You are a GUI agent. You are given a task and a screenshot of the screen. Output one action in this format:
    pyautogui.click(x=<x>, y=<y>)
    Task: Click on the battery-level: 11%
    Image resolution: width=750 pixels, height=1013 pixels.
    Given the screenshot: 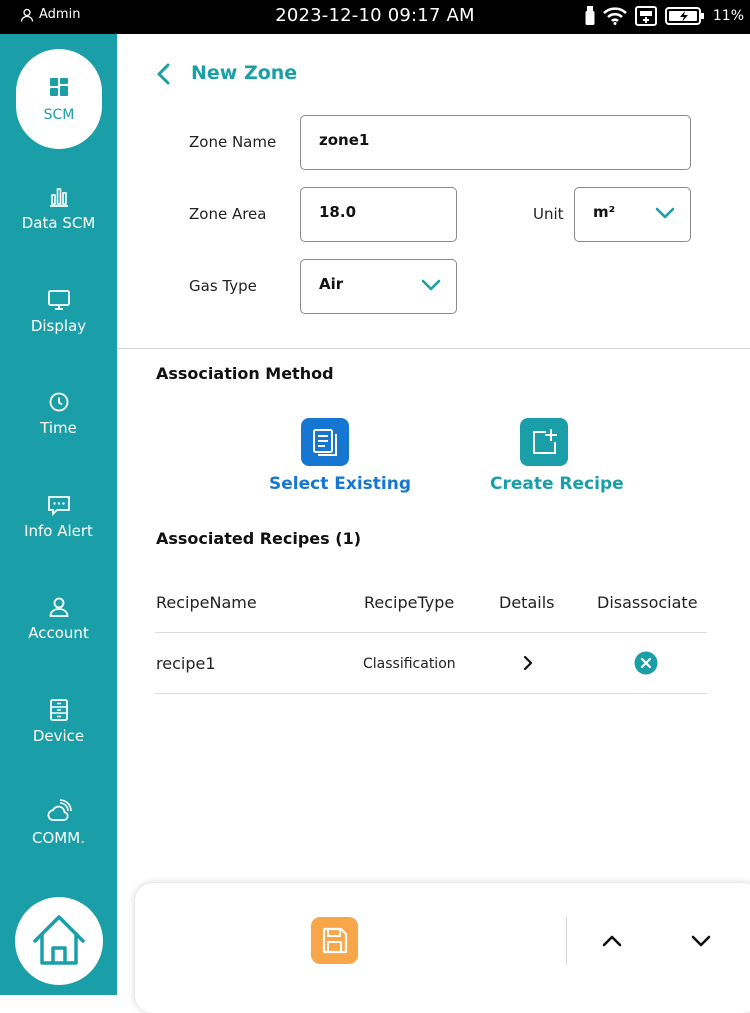 What is the action you would take?
    pyautogui.click(x=728, y=16)
    